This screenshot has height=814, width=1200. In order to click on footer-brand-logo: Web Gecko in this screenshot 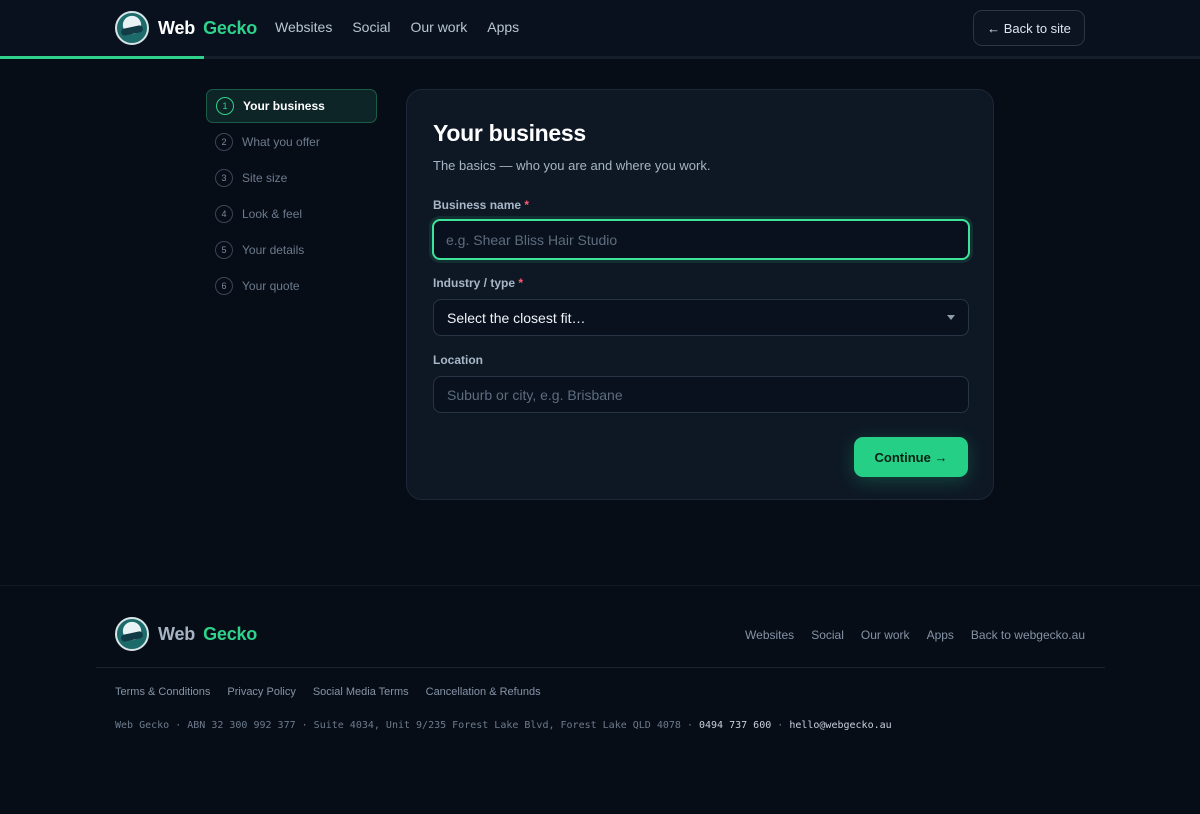, I will do `click(186, 634)`.